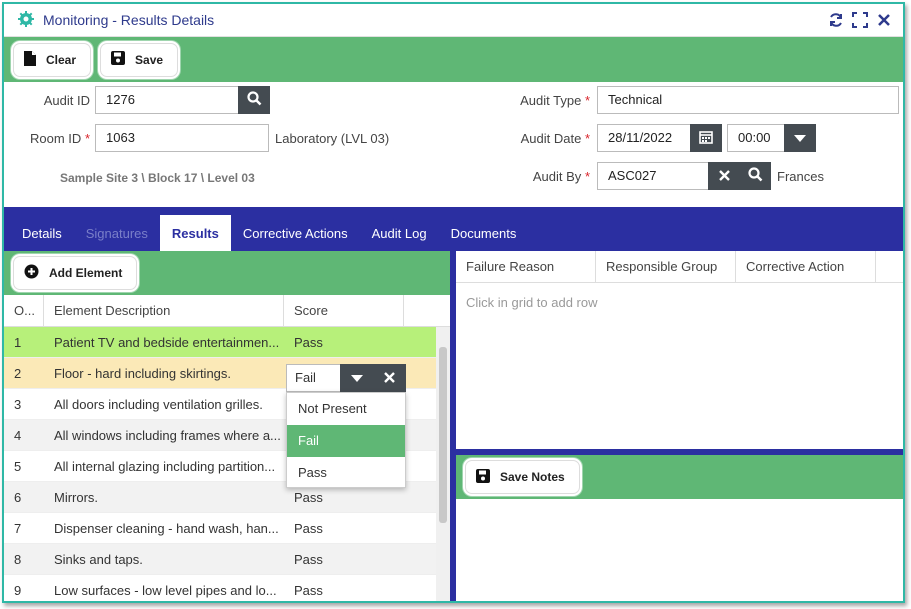 This screenshot has height=609, width=911. Describe the element at coordinates (666, 266) in the screenshot. I see `column-responsible-group: Responsible Group` at that location.